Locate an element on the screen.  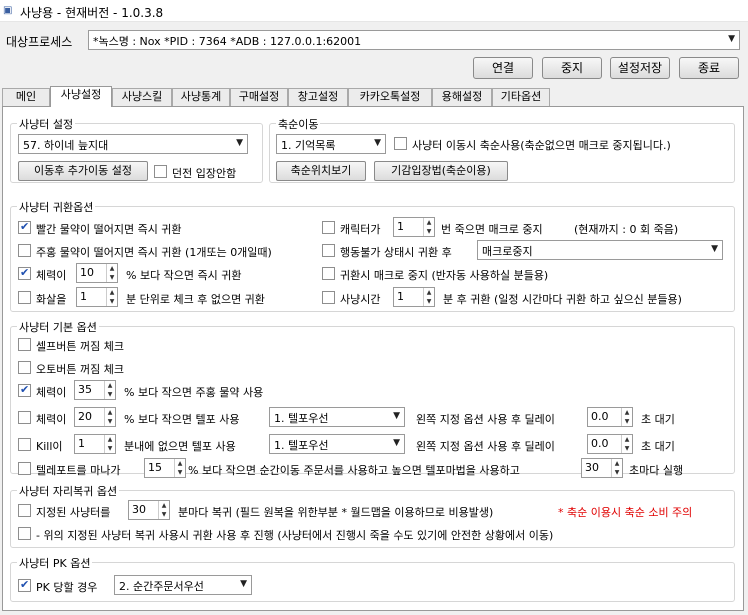
kill-prefix: Kill이 is located at coordinates (49, 446).